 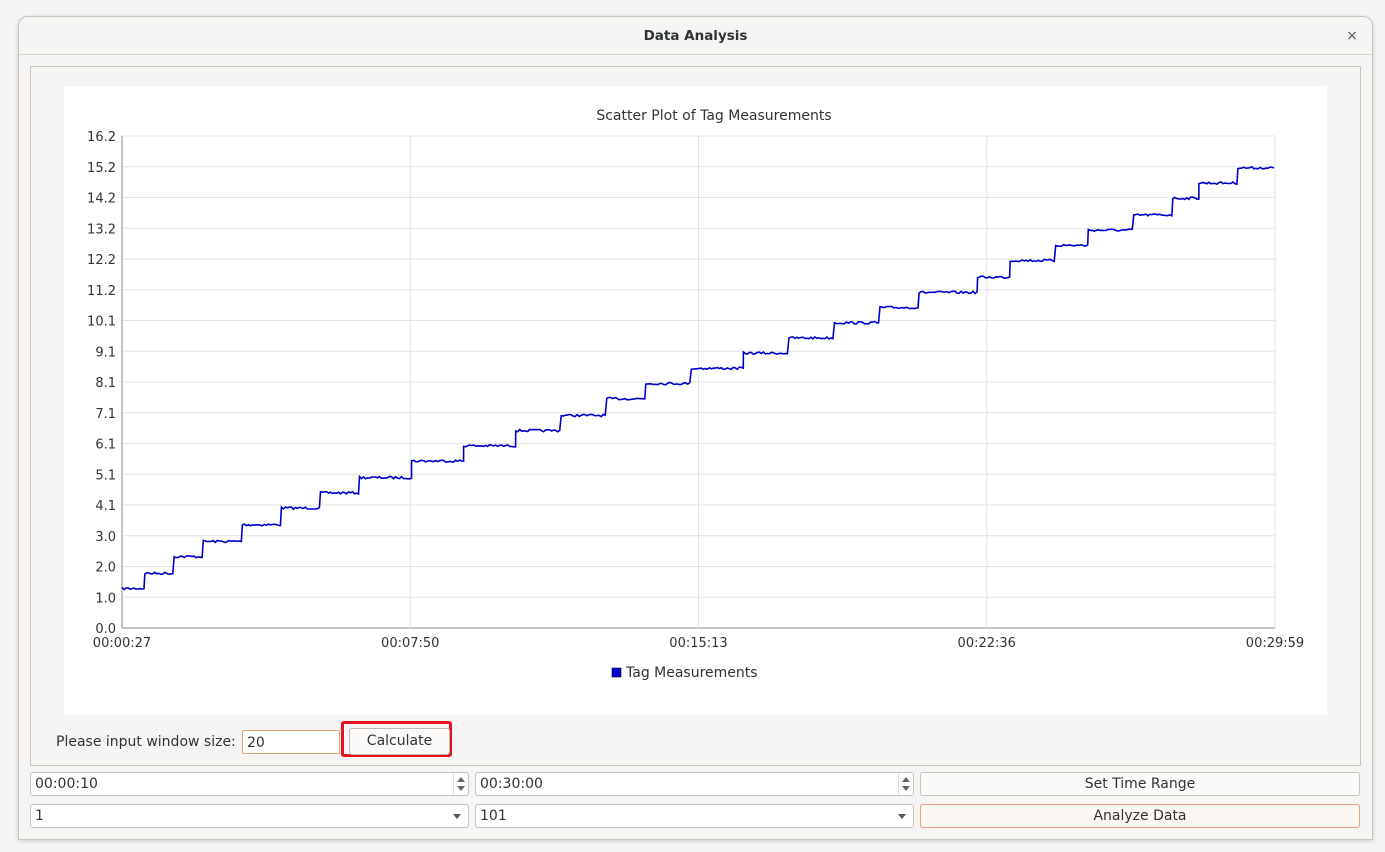 I want to click on end-time-spin-buttons, so click(x=905, y=784).